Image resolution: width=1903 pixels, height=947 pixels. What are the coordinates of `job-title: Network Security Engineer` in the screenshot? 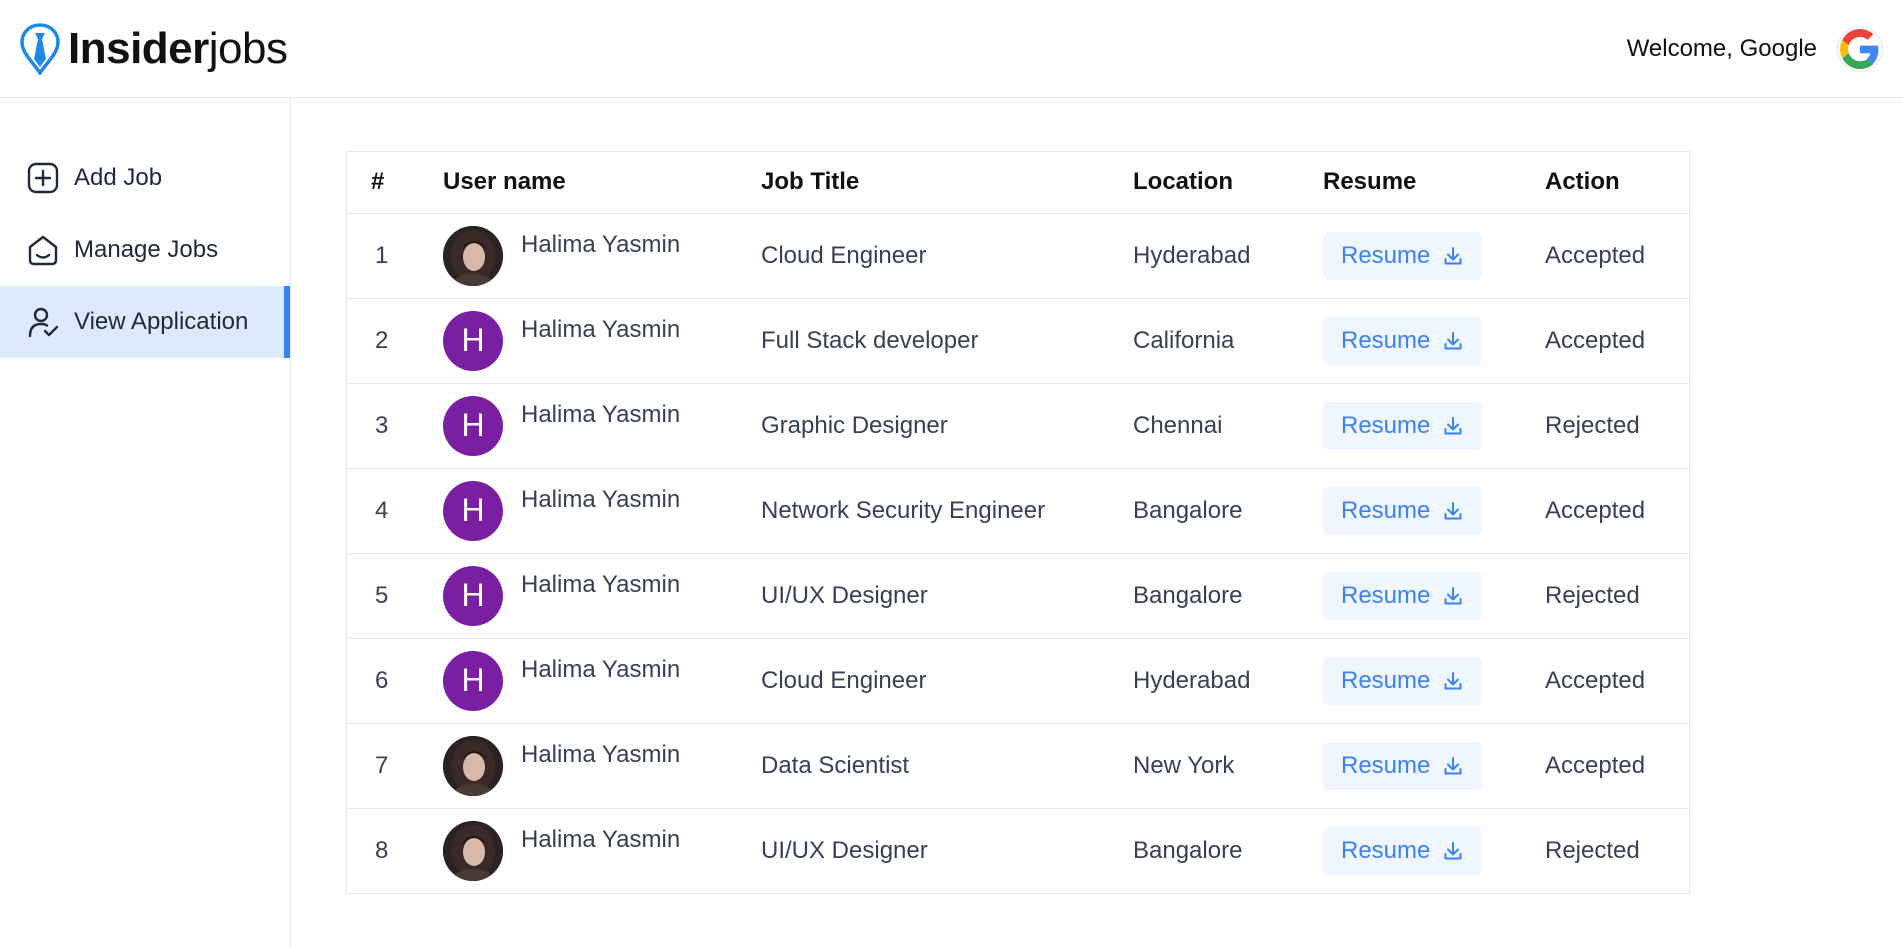 It's located at (947, 511).